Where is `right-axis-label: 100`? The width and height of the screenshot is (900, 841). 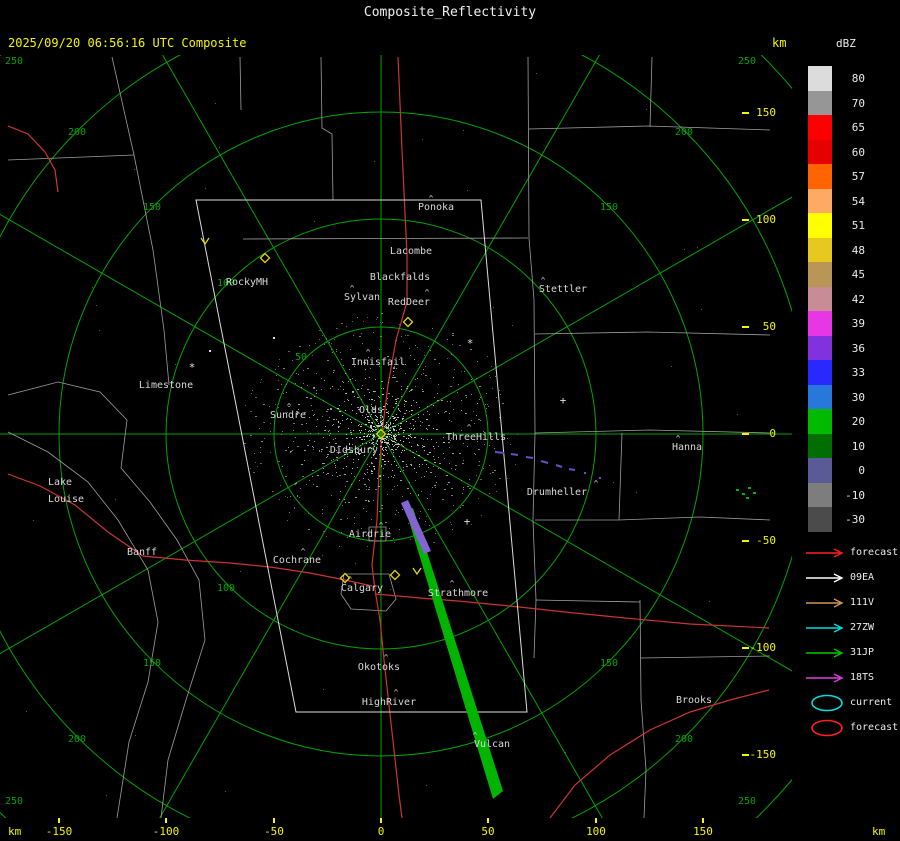
right-axis-label: 100 is located at coordinates (766, 219).